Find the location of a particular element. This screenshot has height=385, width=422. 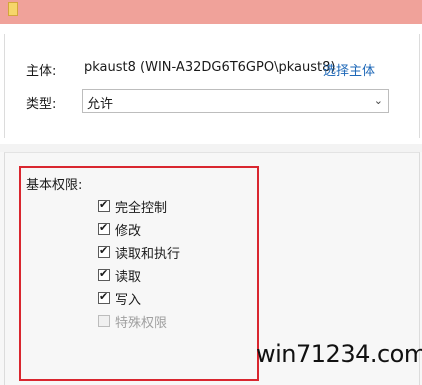

basic-permissions-heading: 基本权限: is located at coordinates (54, 185).